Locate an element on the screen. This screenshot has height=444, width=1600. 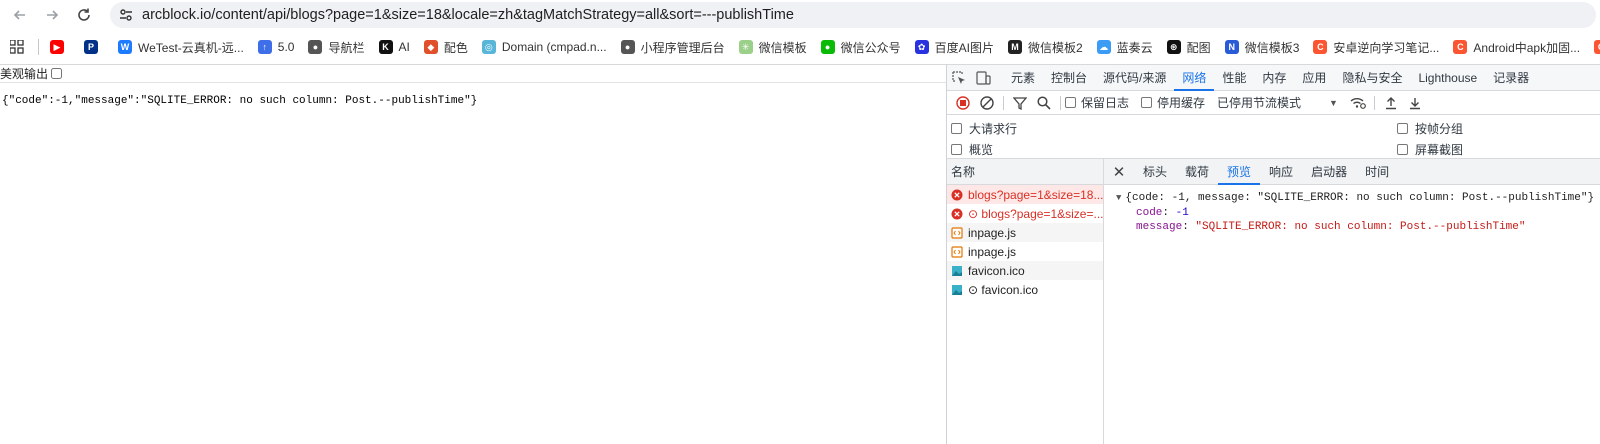
group-by-frame-label: 按帧分组 is located at coordinates (1439, 129).